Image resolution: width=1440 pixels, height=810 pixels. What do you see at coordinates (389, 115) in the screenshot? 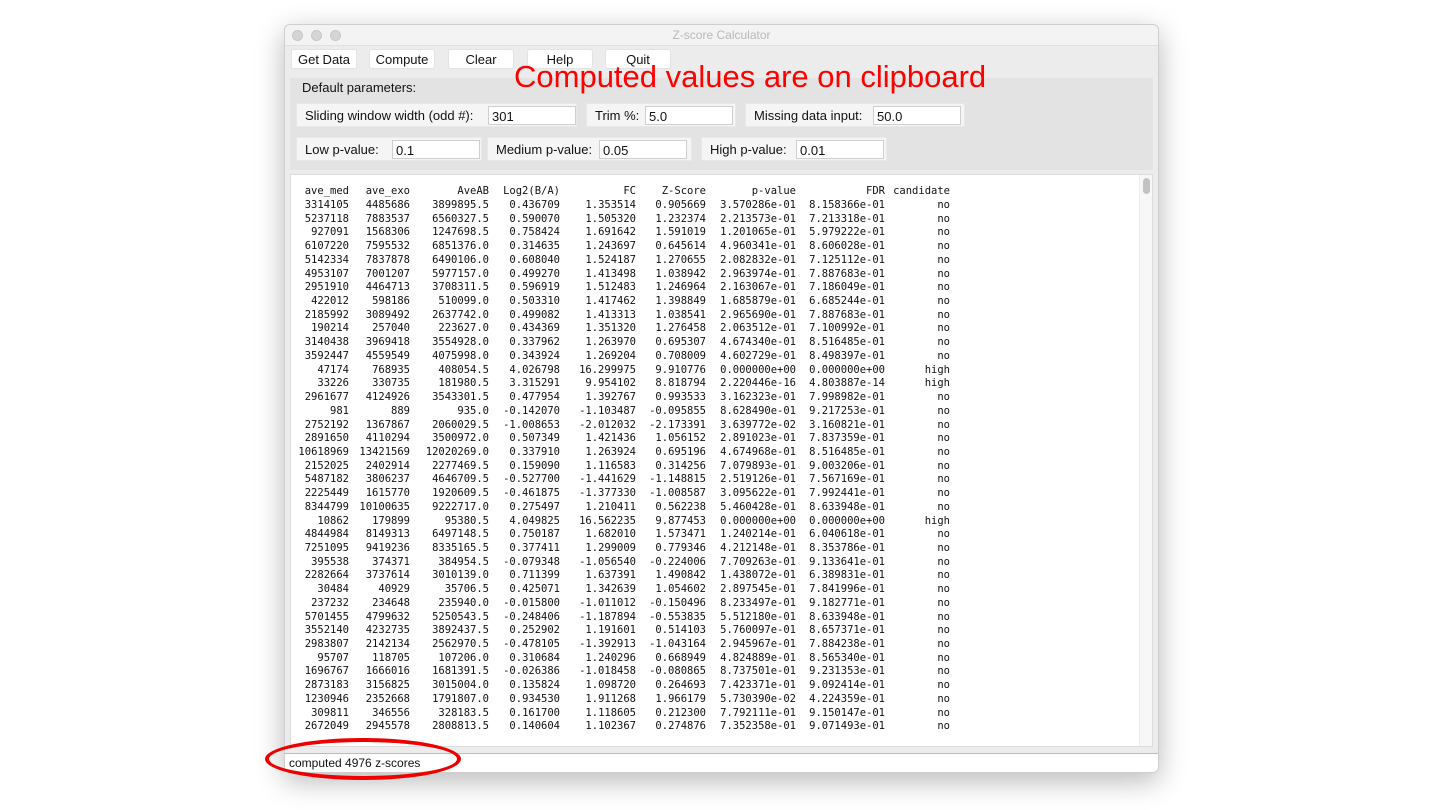
I see `sliding-window-label: Sliding window width (odd #):` at bounding box center [389, 115].